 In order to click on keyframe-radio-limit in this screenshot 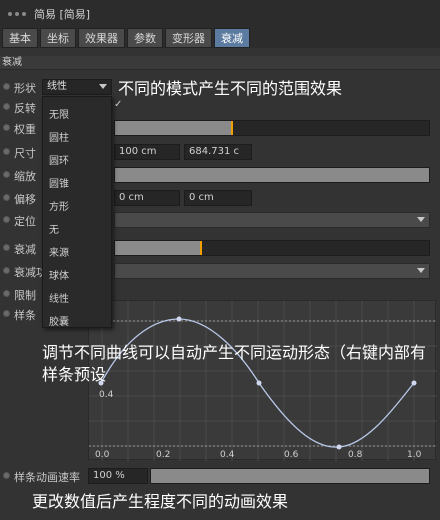, I will do `click(6, 293)`.